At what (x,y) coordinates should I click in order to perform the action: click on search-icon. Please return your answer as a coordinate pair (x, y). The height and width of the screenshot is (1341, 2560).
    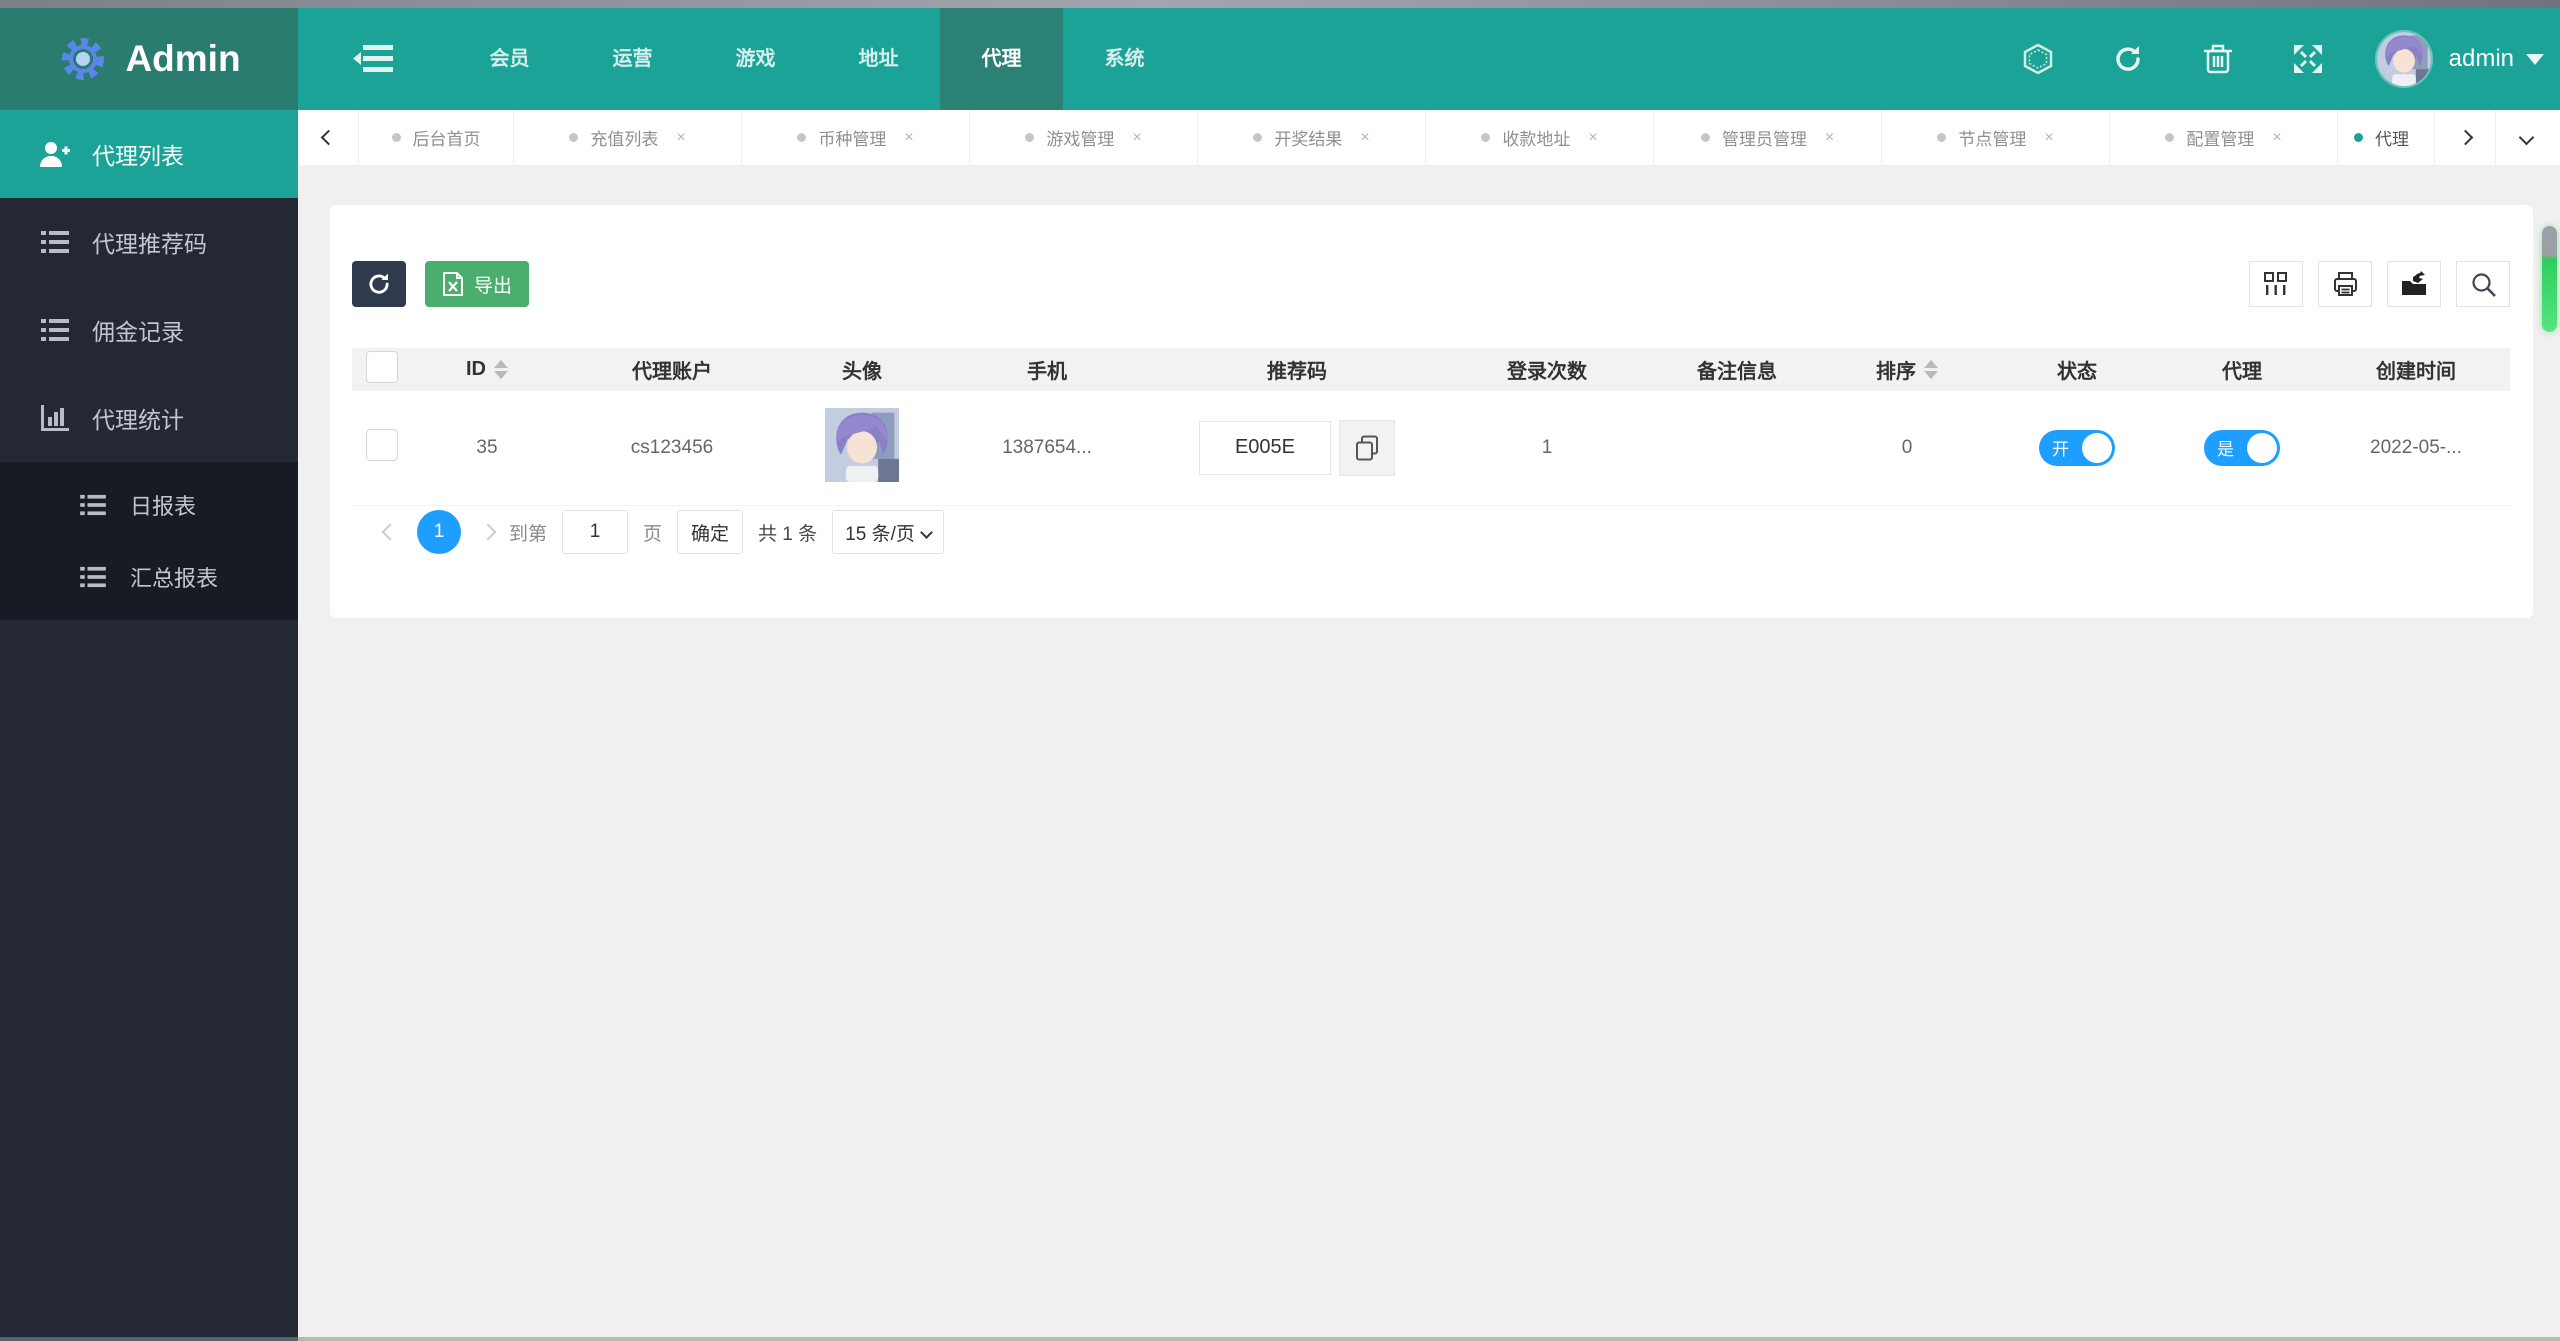
    Looking at the image, I should click on (2483, 284).